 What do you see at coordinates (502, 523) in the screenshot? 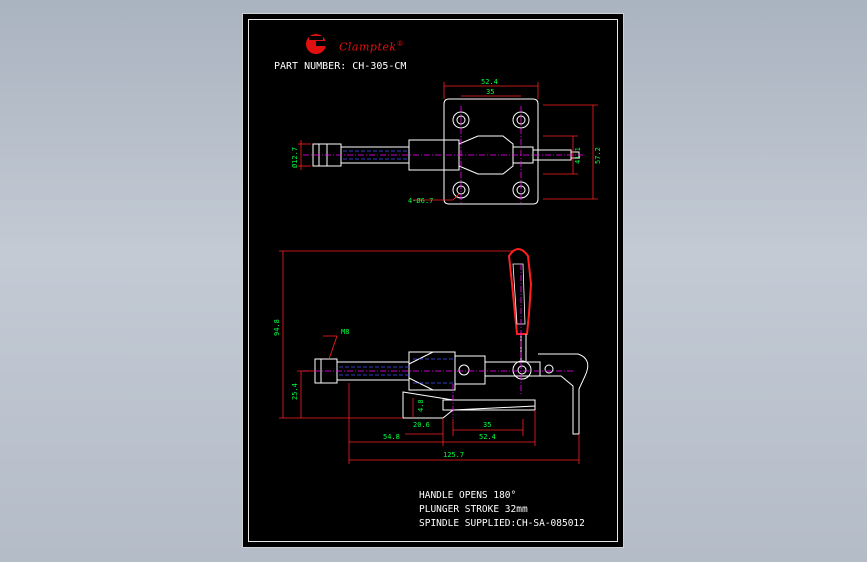
I see `note-spindle-supplied: SPINDLE SUPPLIED:CH-SA-085012` at bounding box center [502, 523].